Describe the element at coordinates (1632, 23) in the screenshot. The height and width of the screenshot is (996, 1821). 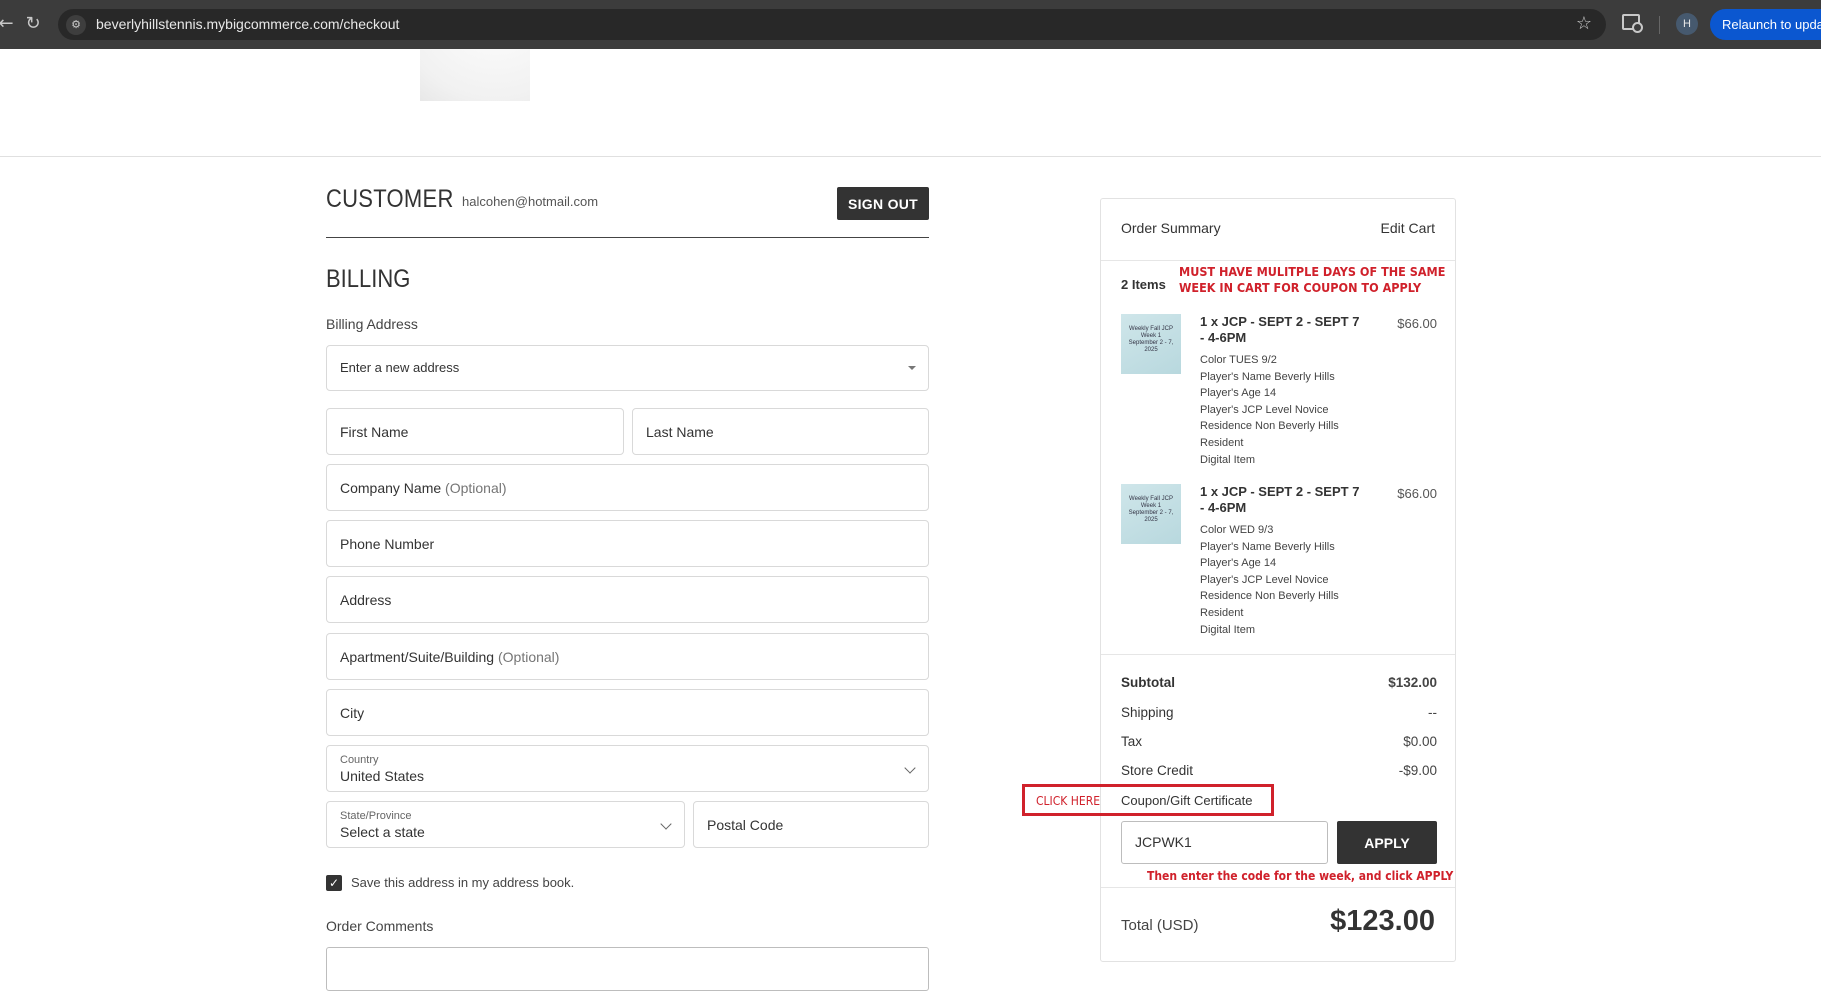
I see `tab-search-icon` at that location.